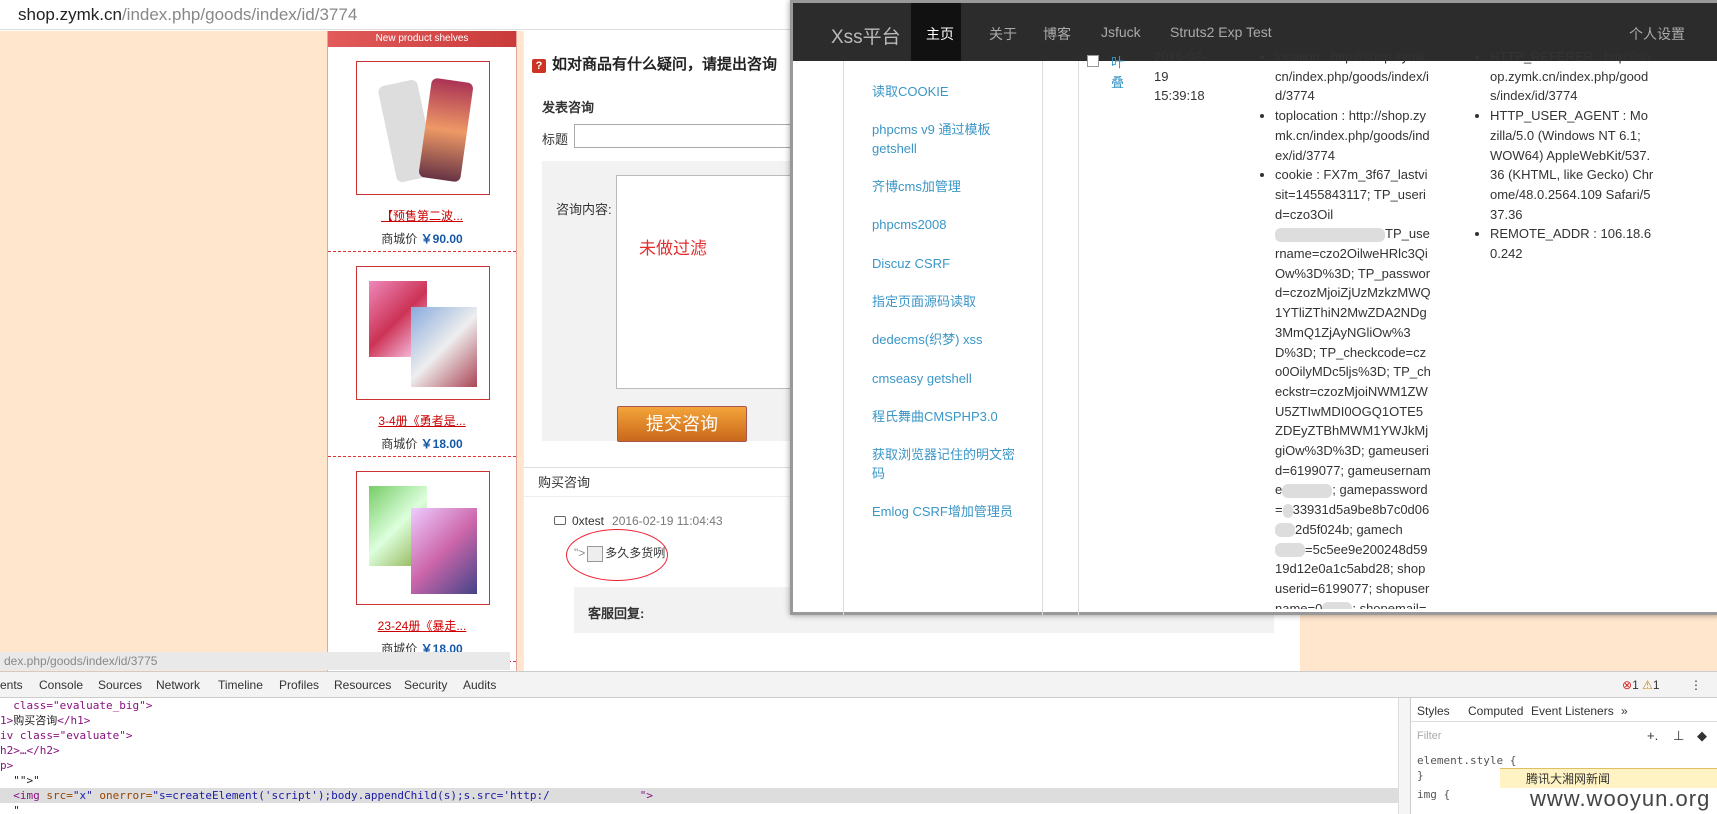  What do you see at coordinates (1627, 685) in the screenshot?
I see `error-icon: ⊗` at bounding box center [1627, 685].